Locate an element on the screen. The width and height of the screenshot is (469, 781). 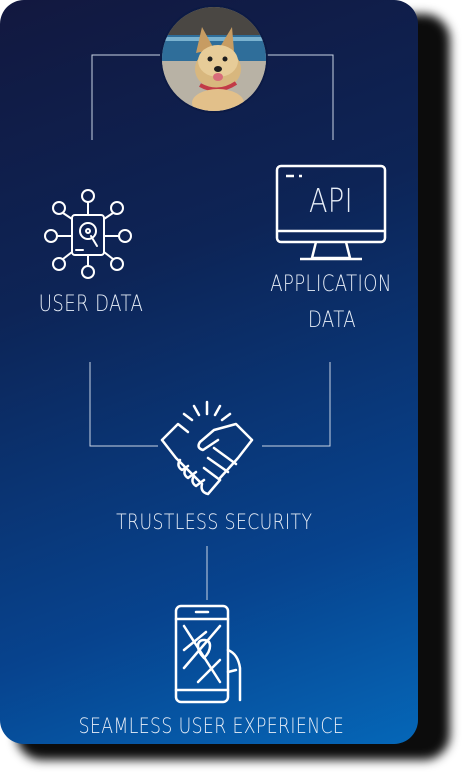
trustless-security-label: TRUSTLESS SECURITY is located at coordinates (214, 522).